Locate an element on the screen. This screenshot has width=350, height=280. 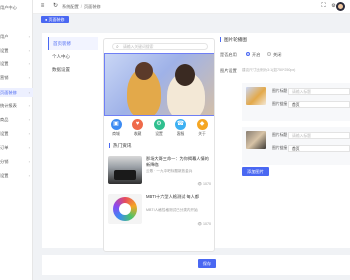
quick-icon-label: 关于 is located at coordinates (202, 134).